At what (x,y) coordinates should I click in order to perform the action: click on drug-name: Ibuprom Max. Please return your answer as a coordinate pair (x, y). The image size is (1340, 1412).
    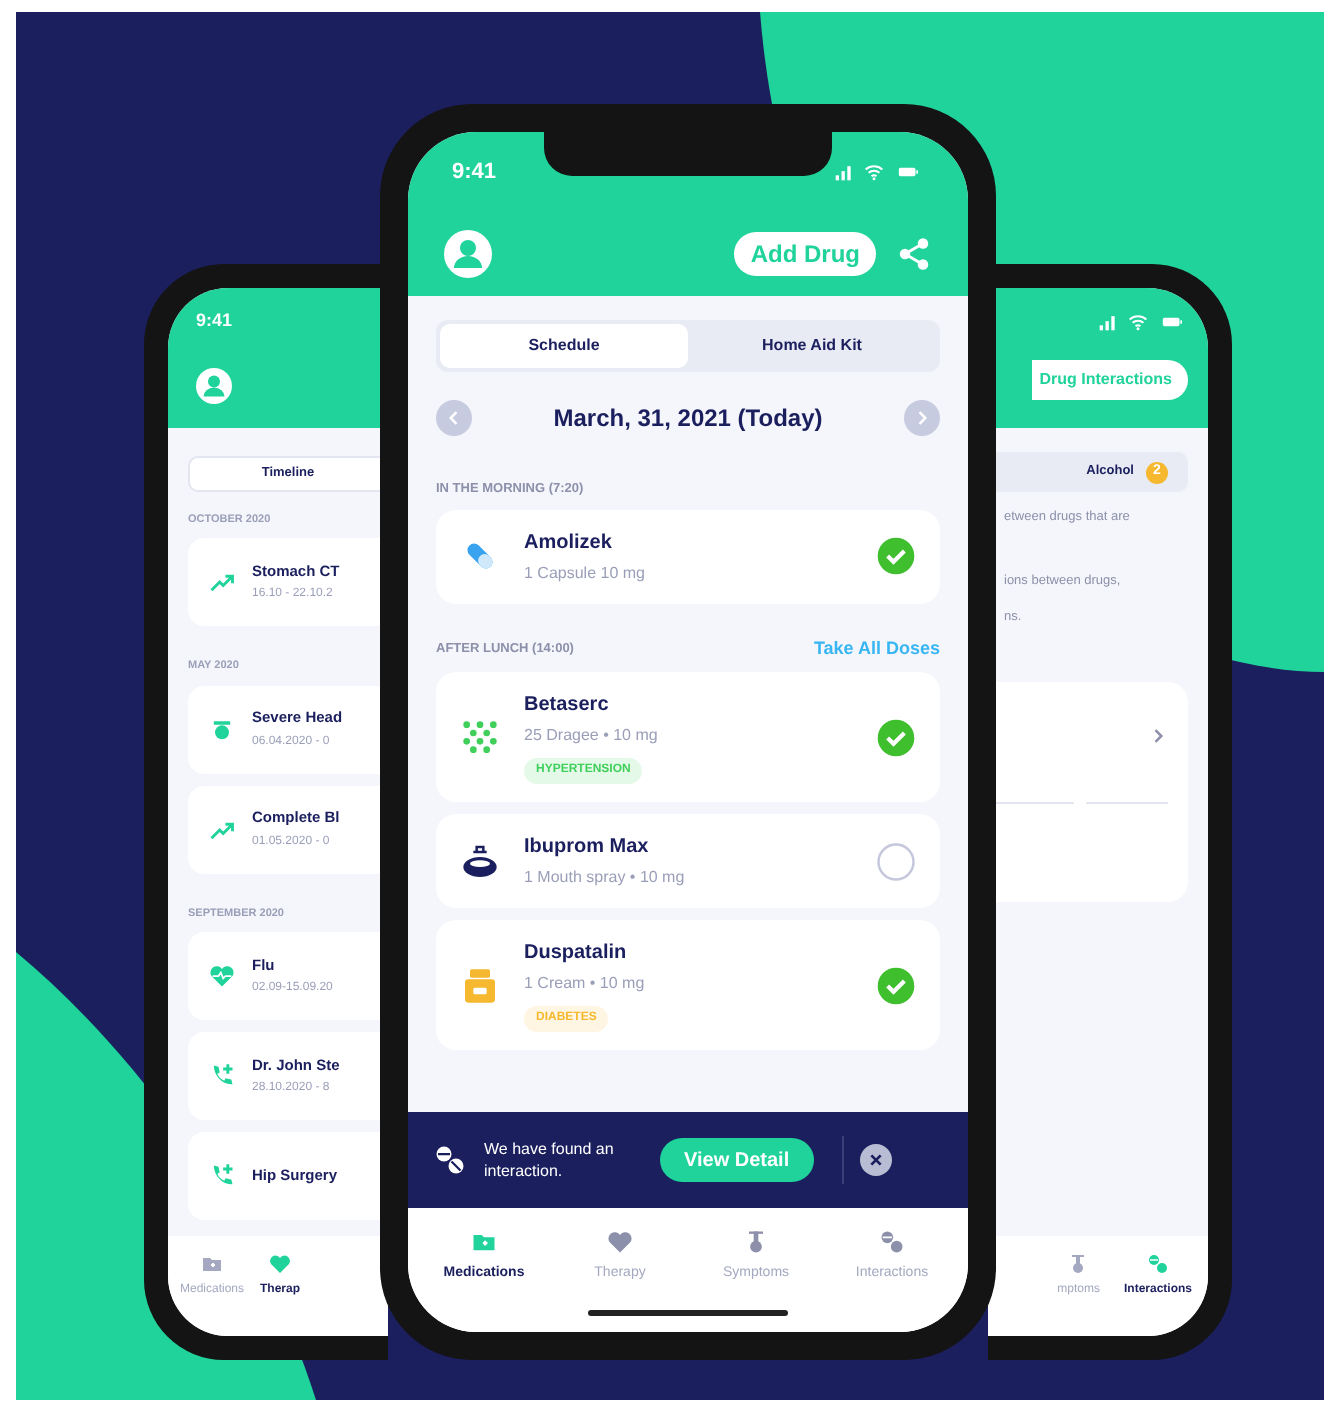
    Looking at the image, I should click on (586, 848).